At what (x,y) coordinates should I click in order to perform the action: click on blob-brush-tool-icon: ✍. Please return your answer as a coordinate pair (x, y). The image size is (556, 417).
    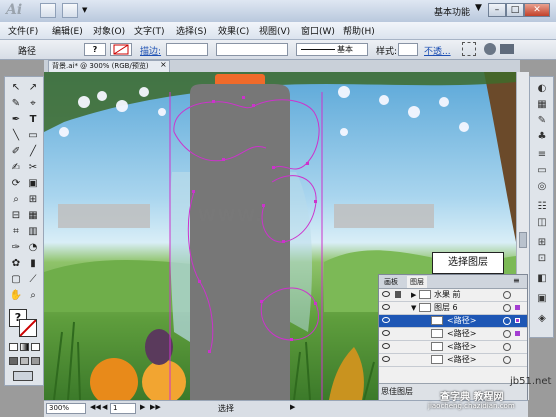
    Looking at the image, I should click on (16, 168).